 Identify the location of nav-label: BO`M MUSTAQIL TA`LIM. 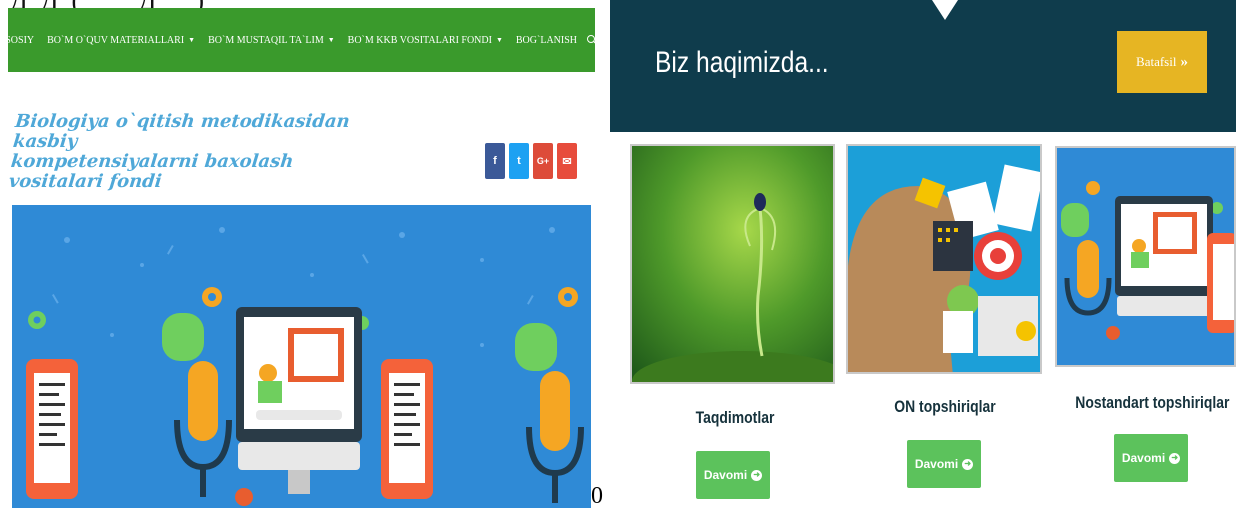
(266, 40).